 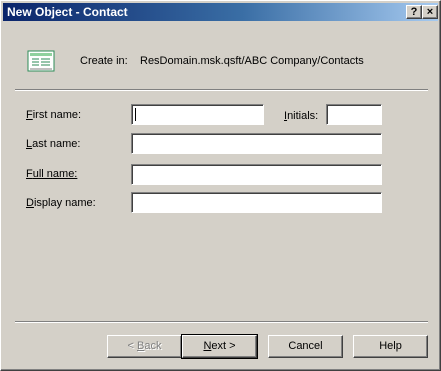 I want to click on last-name-field, so click(x=256, y=143).